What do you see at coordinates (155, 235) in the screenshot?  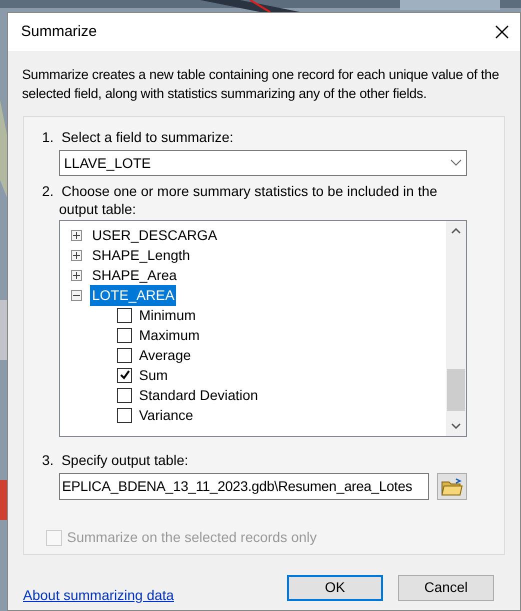 I see `tree-item: USER_DESCARGA` at bounding box center [155, 235].